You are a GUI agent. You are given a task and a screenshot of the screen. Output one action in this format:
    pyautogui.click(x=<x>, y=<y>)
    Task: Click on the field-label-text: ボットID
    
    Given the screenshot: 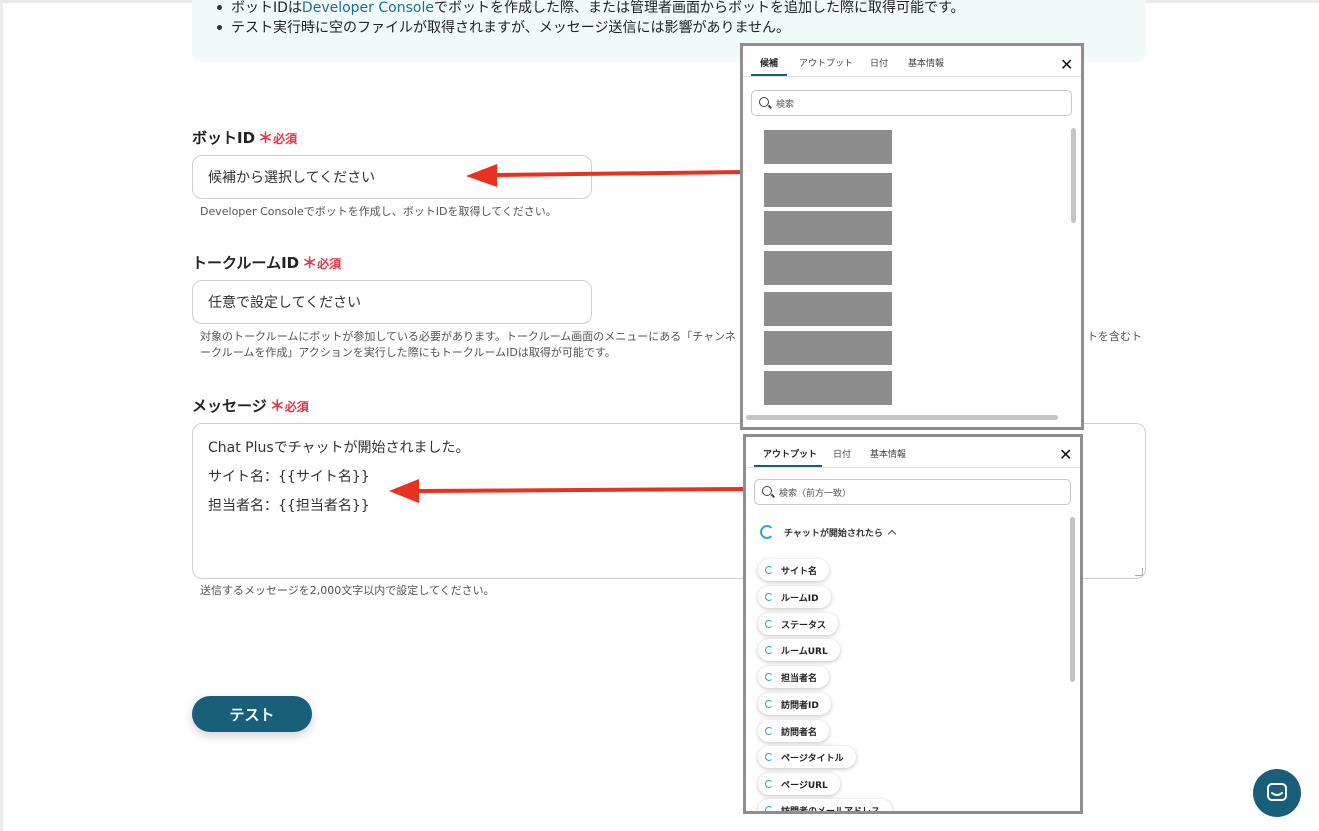 What is the action you would take?
    pyautogui.click(x=224, y=138)
    